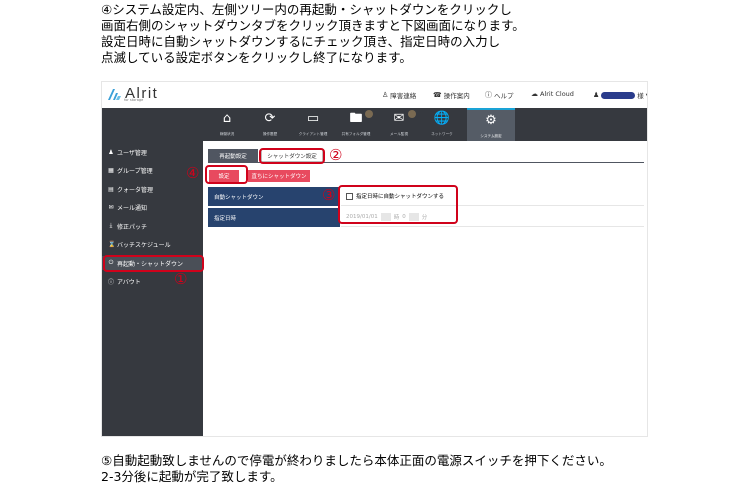 This screenshot has width=755, height=488. I want to click on header-link-label: ヘルプ, so click(504, 96).